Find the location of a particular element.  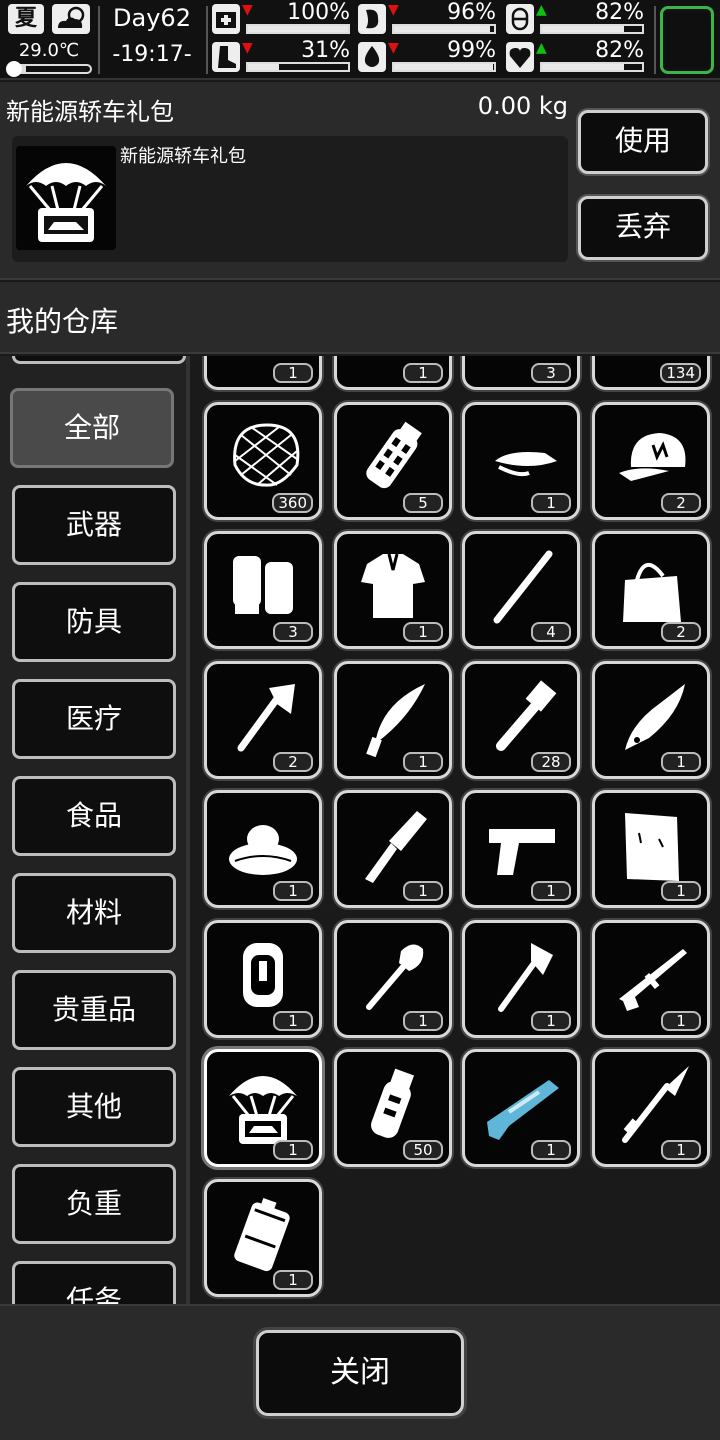

shovel-icon is located at coordinates (395, 976).